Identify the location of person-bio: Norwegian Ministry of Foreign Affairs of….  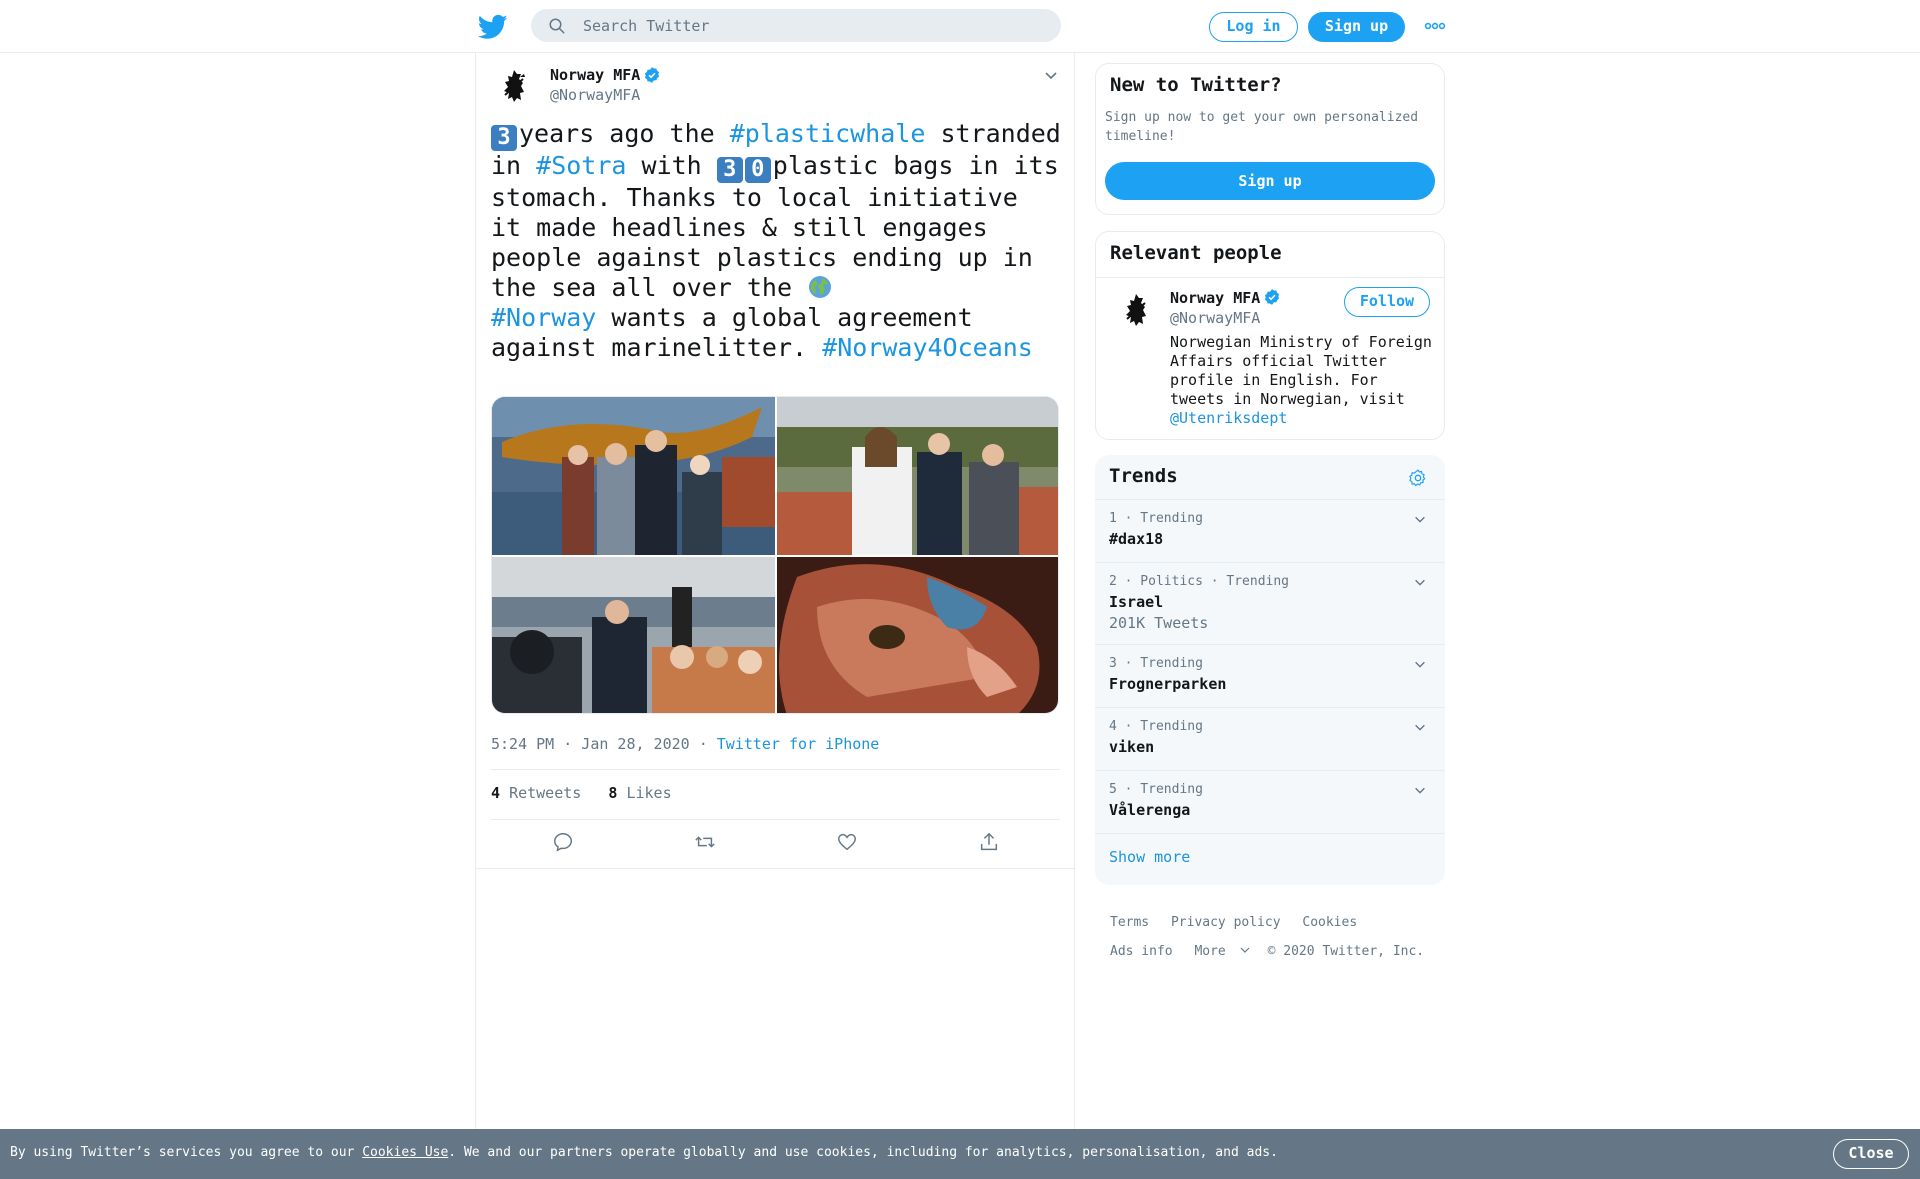
(1305, 380).